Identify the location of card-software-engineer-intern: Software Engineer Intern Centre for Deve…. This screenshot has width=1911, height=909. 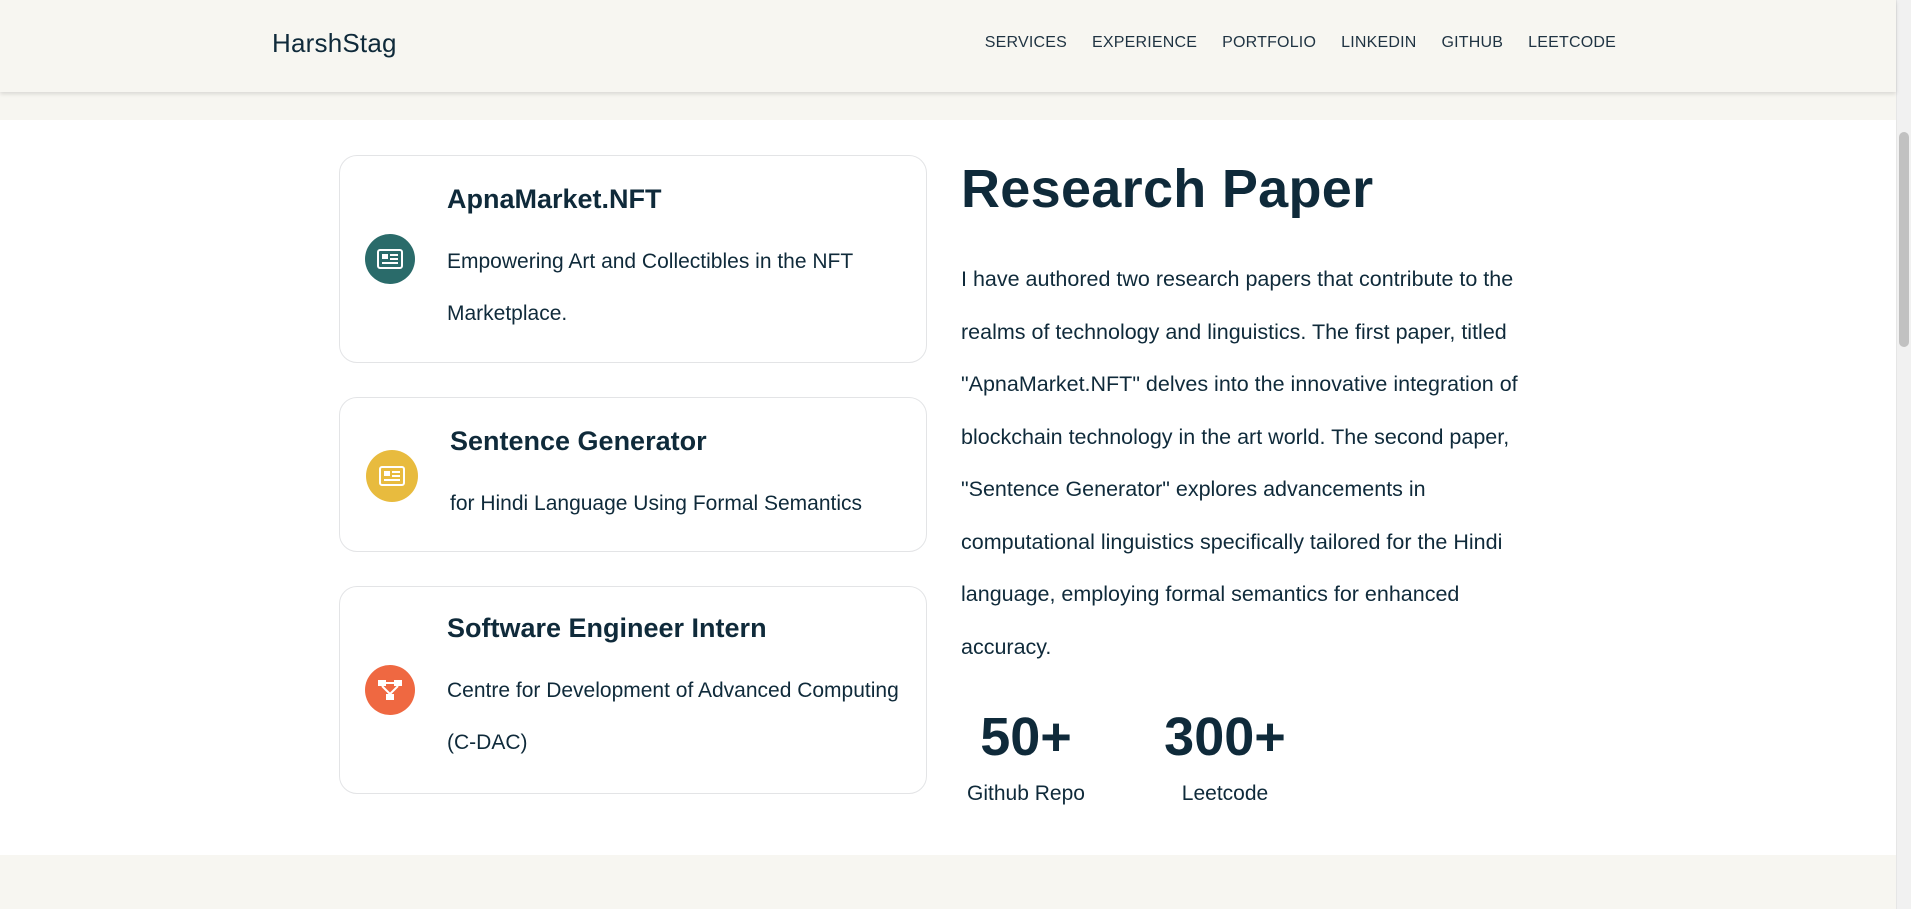
(633, 690).